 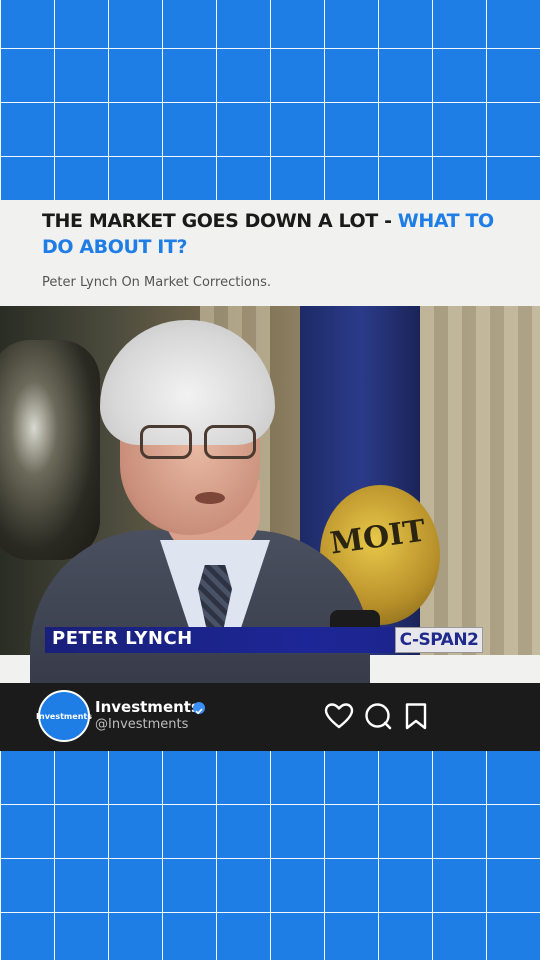 What do you see at coordinates (141, 724) in the screenshot?
I see `account-handle: @Investments` at bounding box center [141, 724].